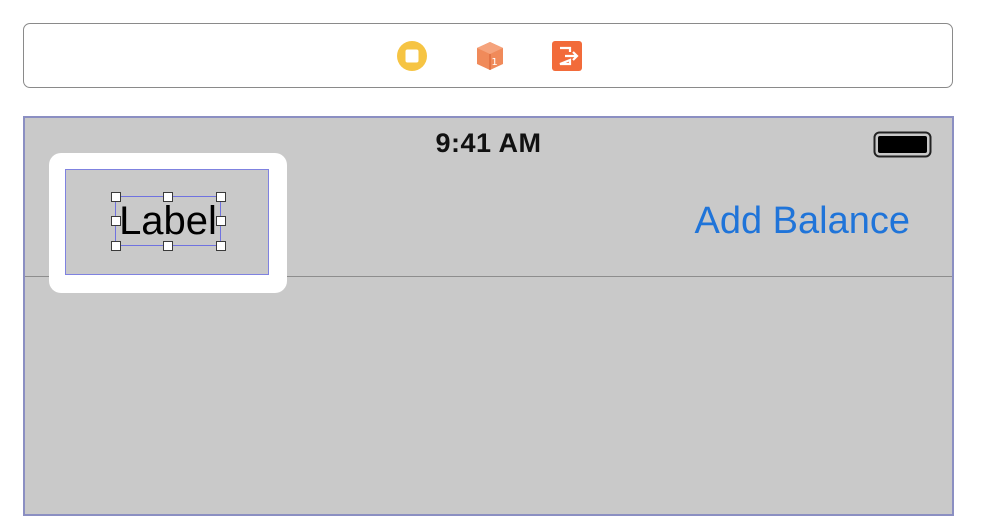 This screenshot has height=516, width=986. What do you see at coordinates (567, 56) in the screenshot?
I see `exit-icon` at bounding box center [567, 56].